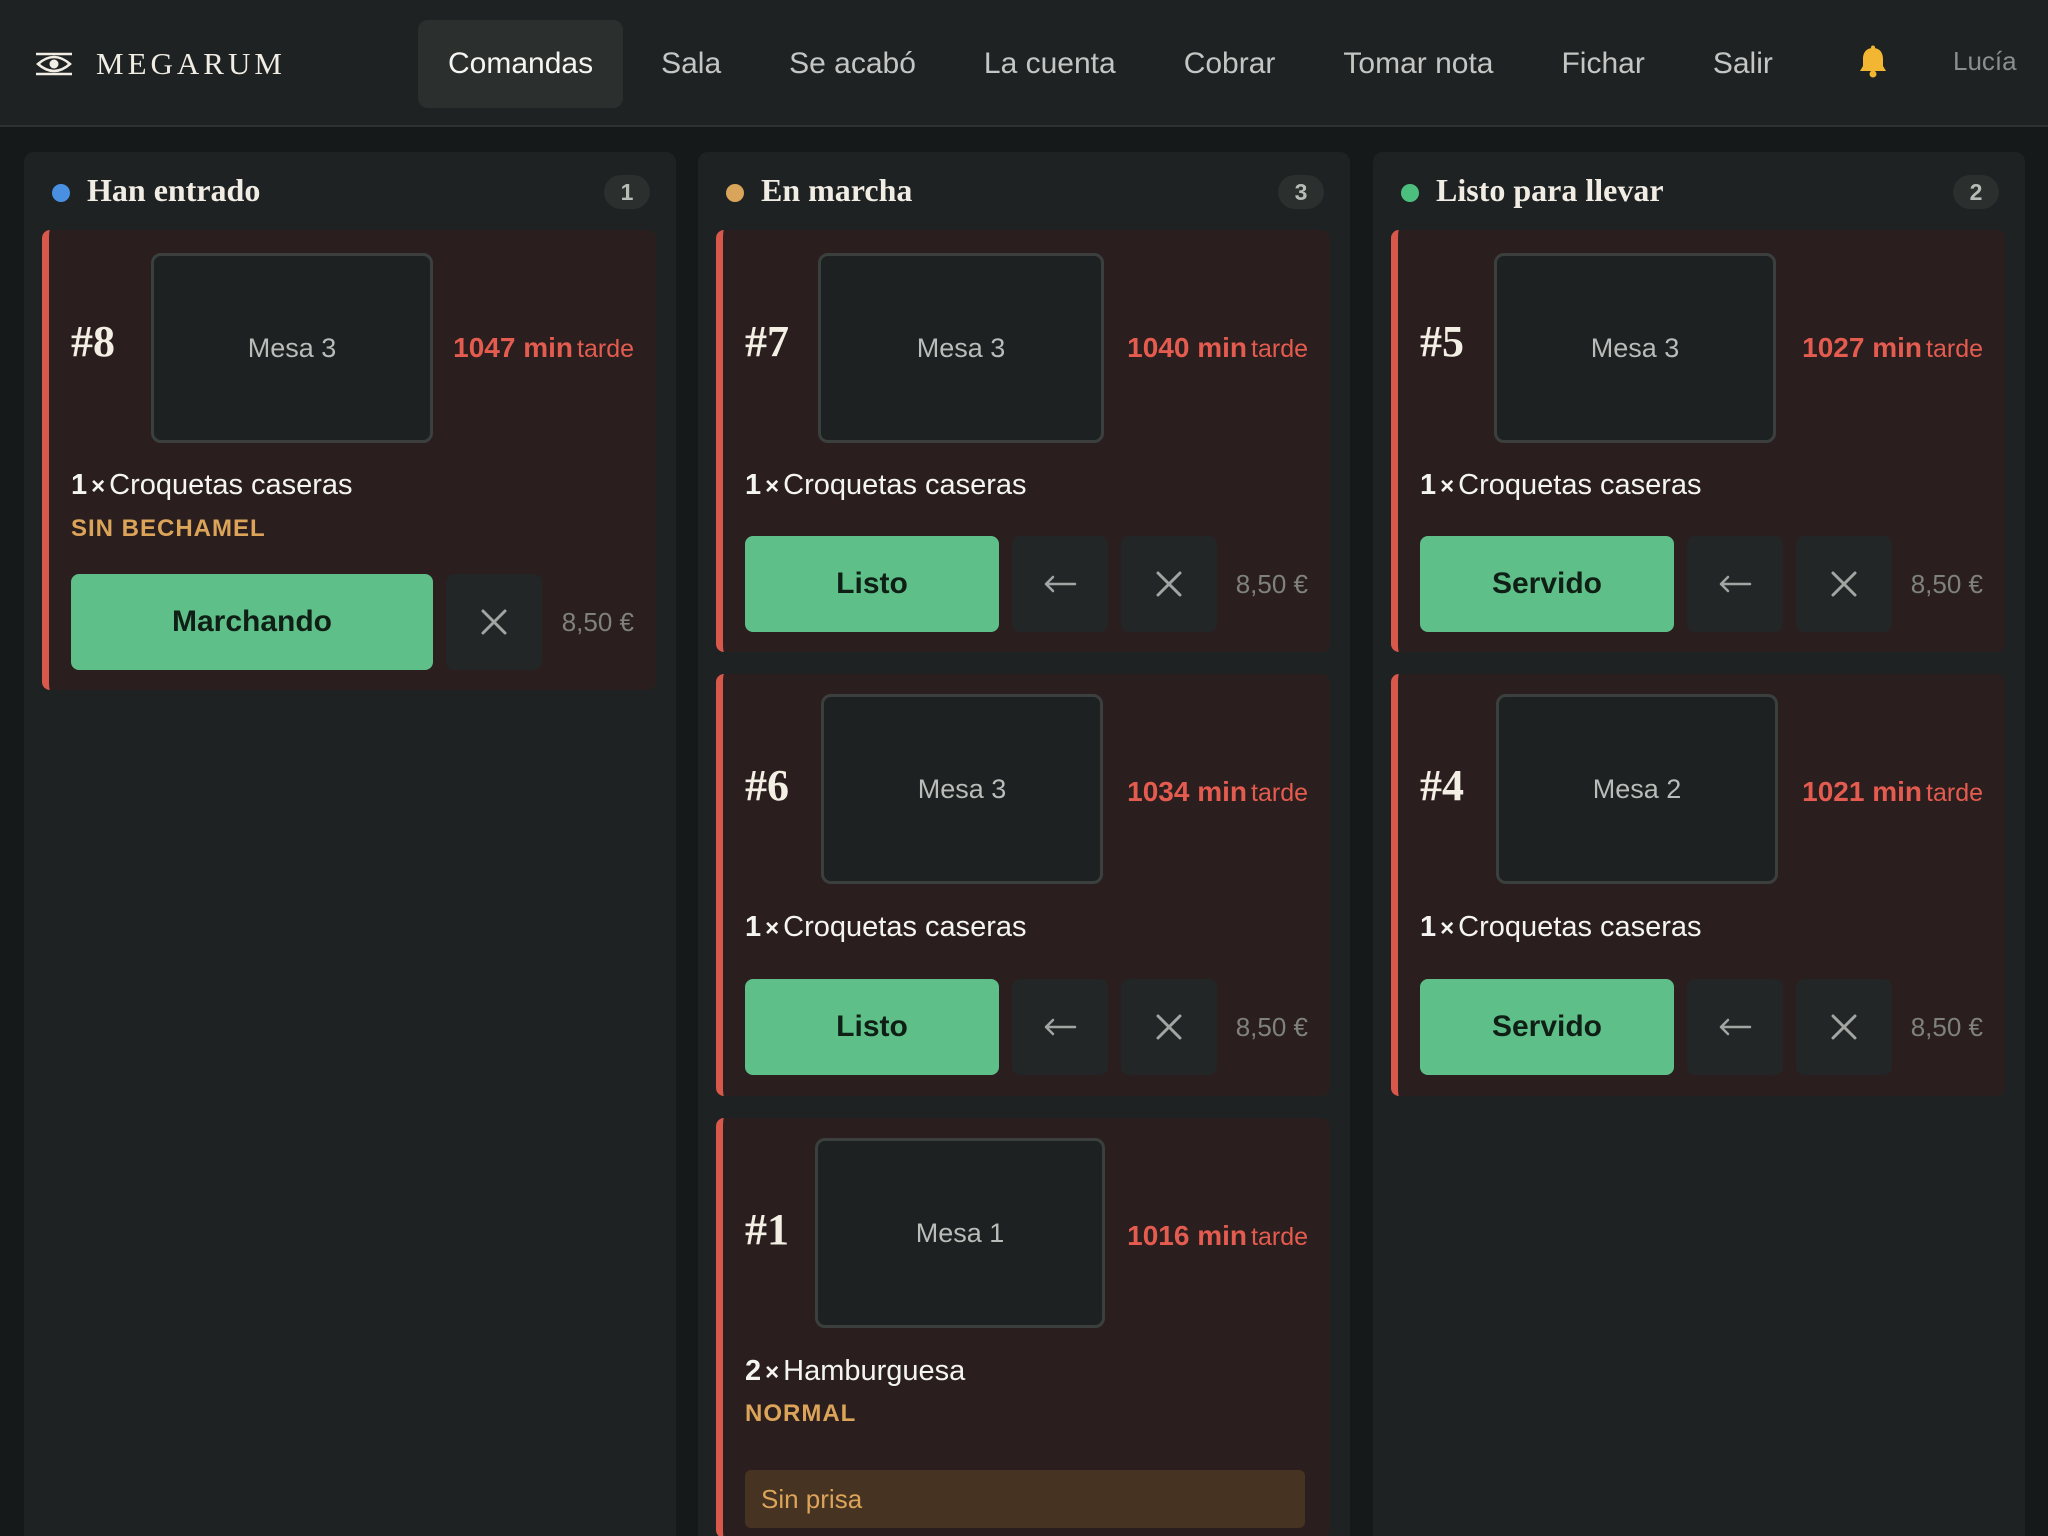 The height and width of the screenshot is (1536, 2048). Describe the element at coordinates (1025, 1499) in the screenshot. I see `order-note: Sin prisa` at that location.